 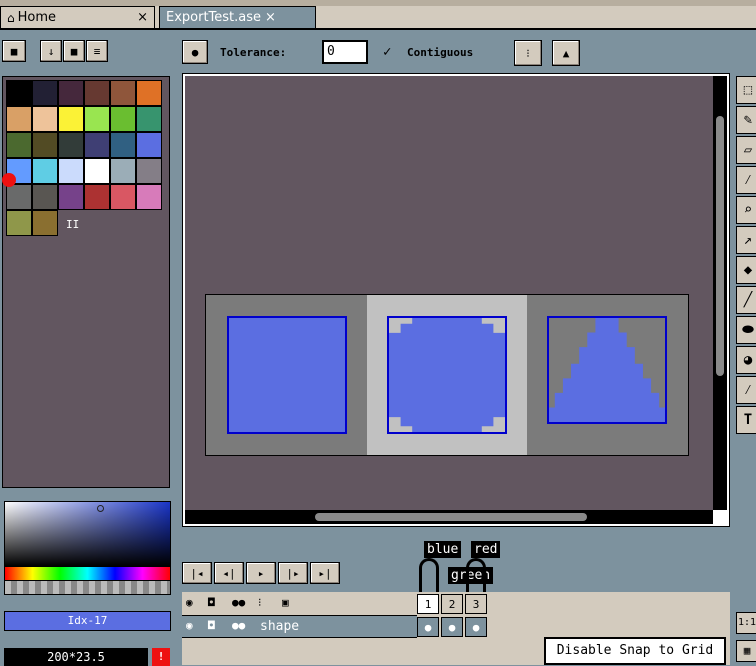 I want to click on menu-icon: ≡, so click(x=97, y=51).